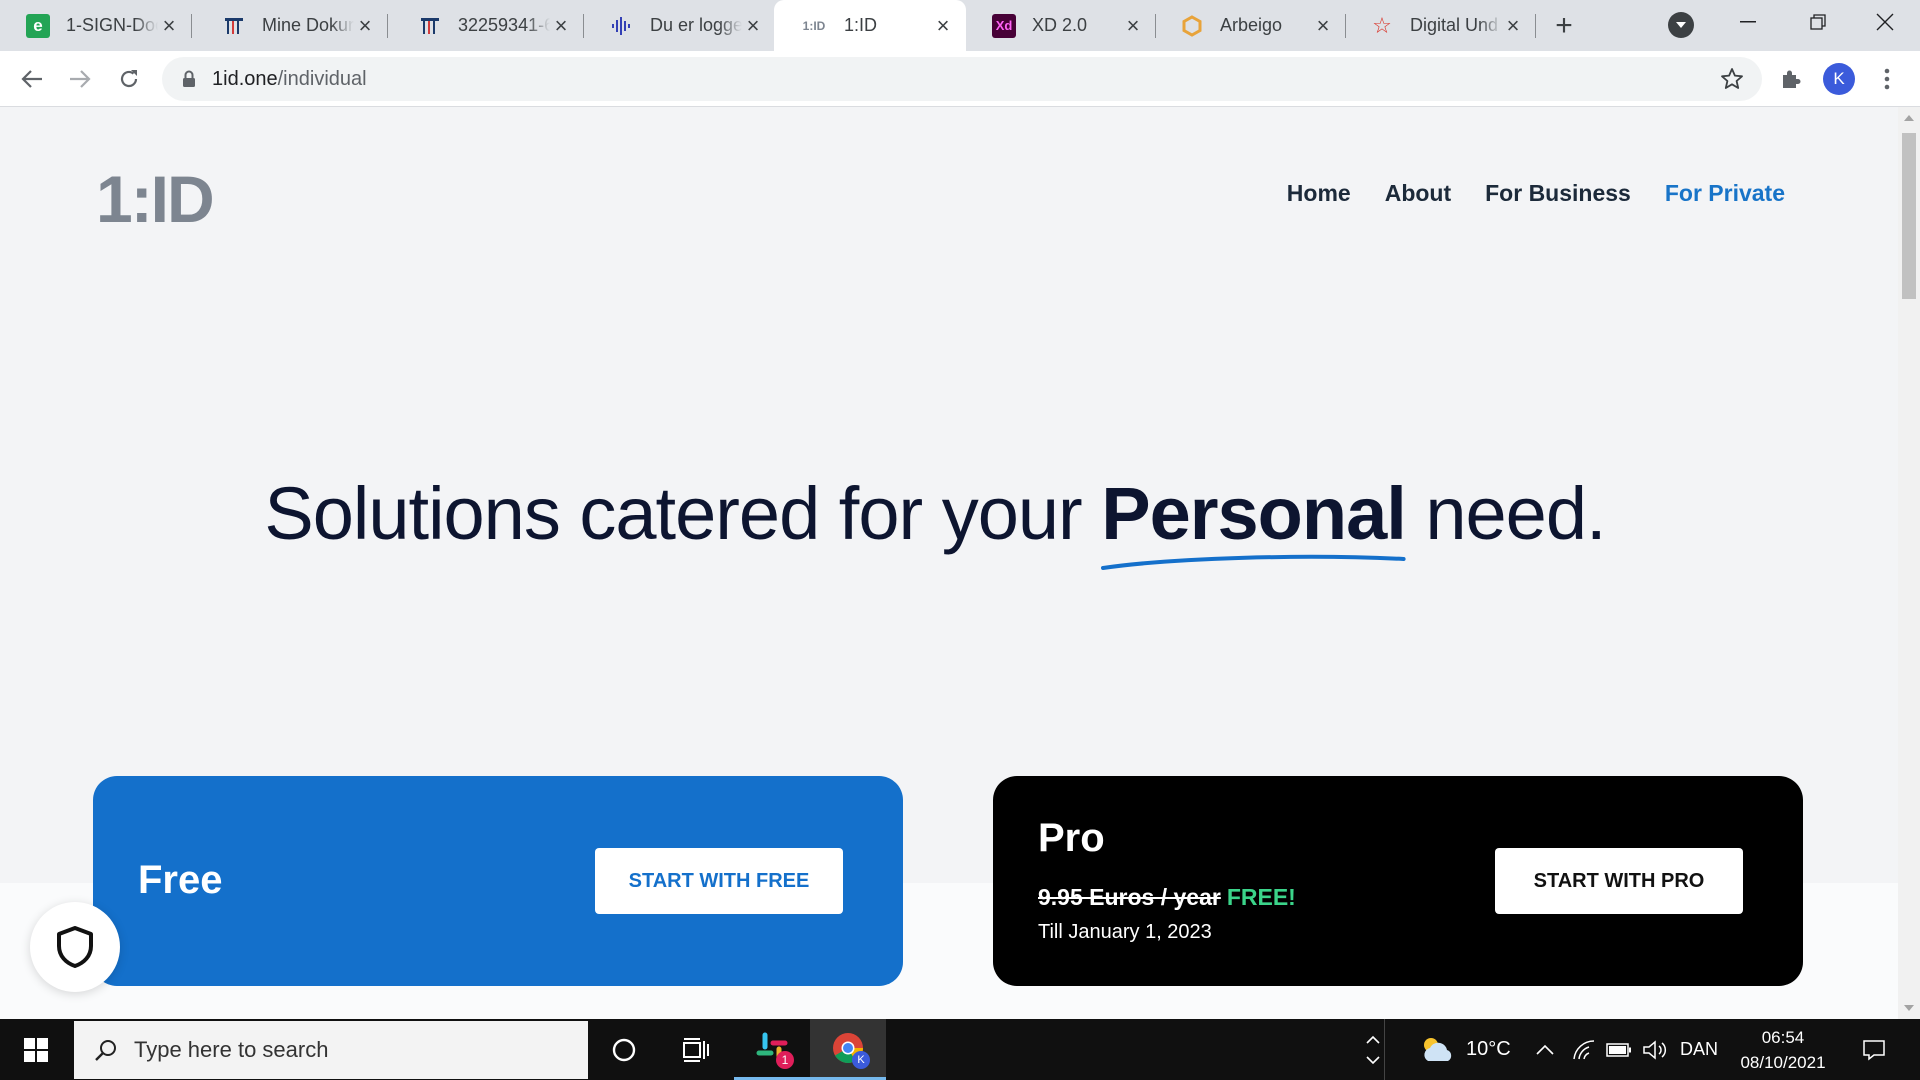 Image resolution: width=1920 pixels, height=1080 pixels. Describe the element at coordinates (772, 1049) in the screenshot. I see `slack-app-button: 1` at that location.